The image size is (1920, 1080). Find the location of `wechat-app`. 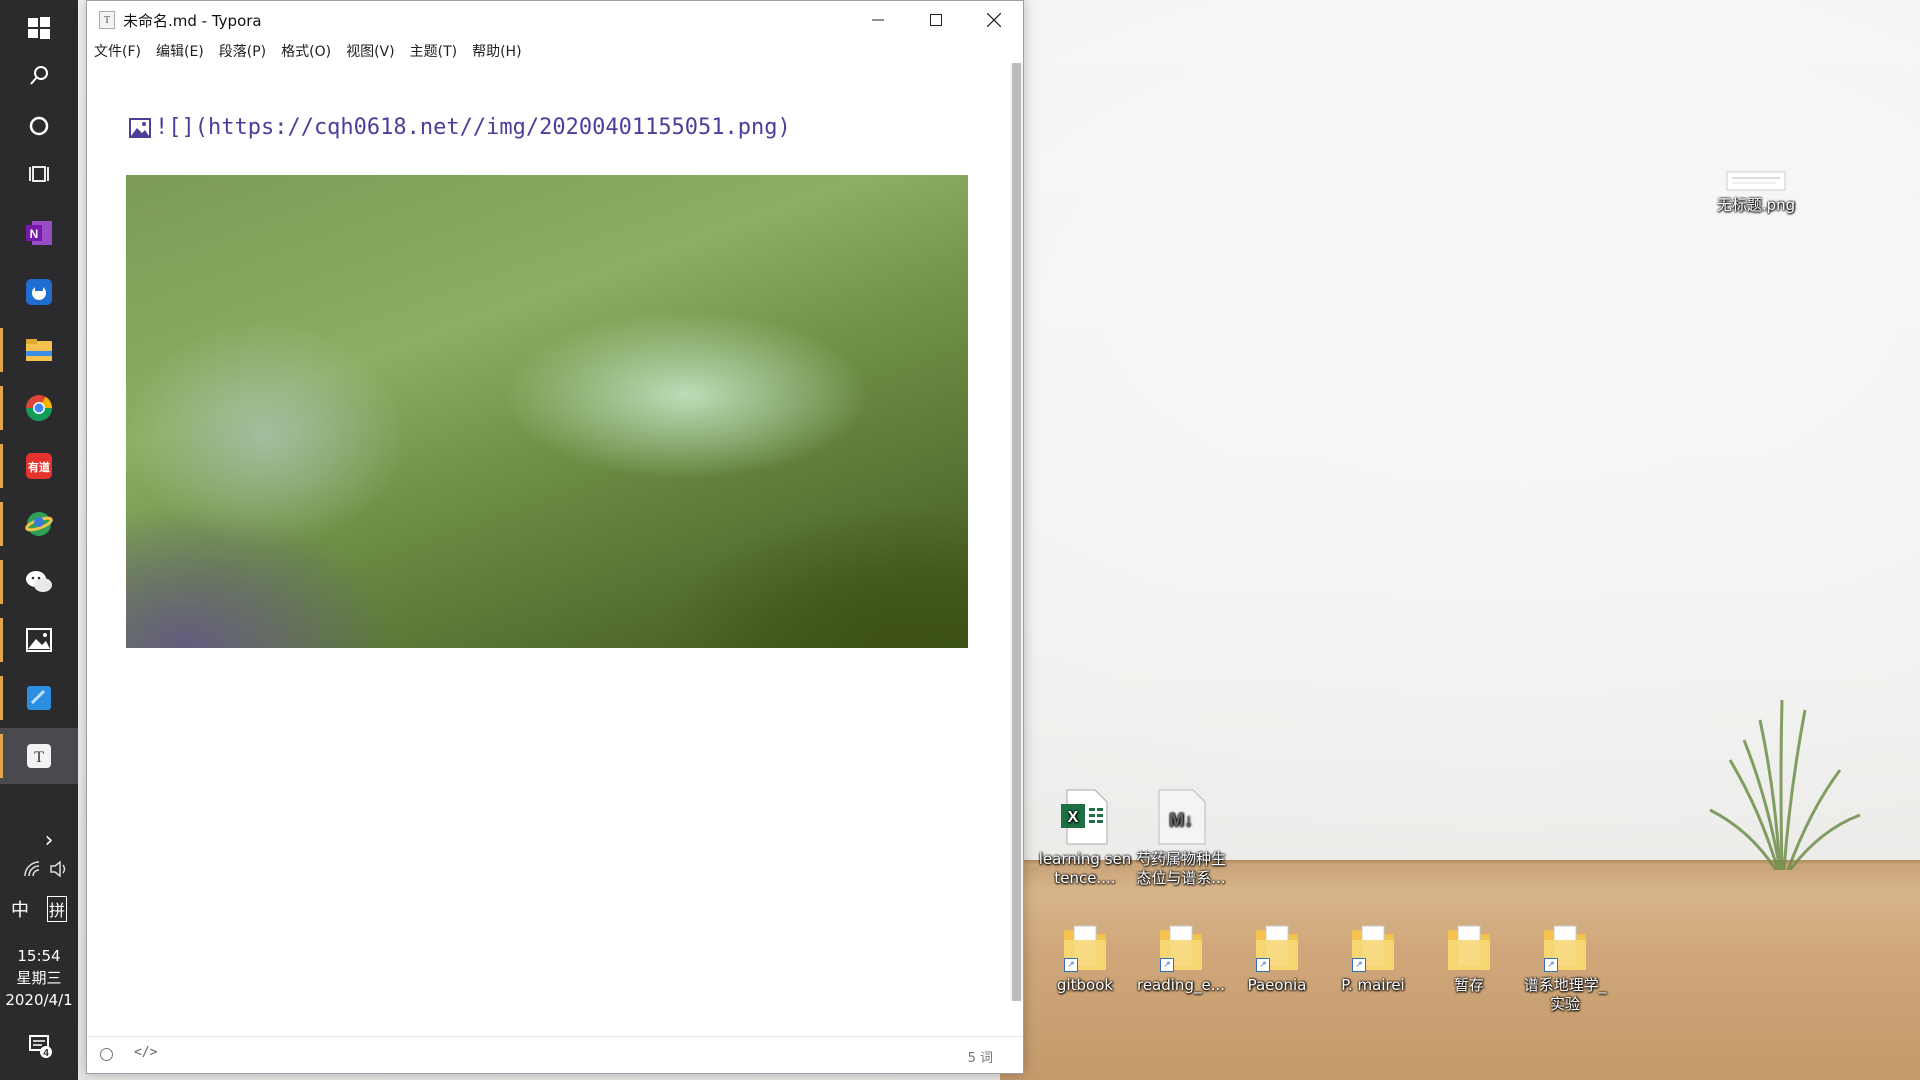

wechat-app is located at coordinates (39, 582).